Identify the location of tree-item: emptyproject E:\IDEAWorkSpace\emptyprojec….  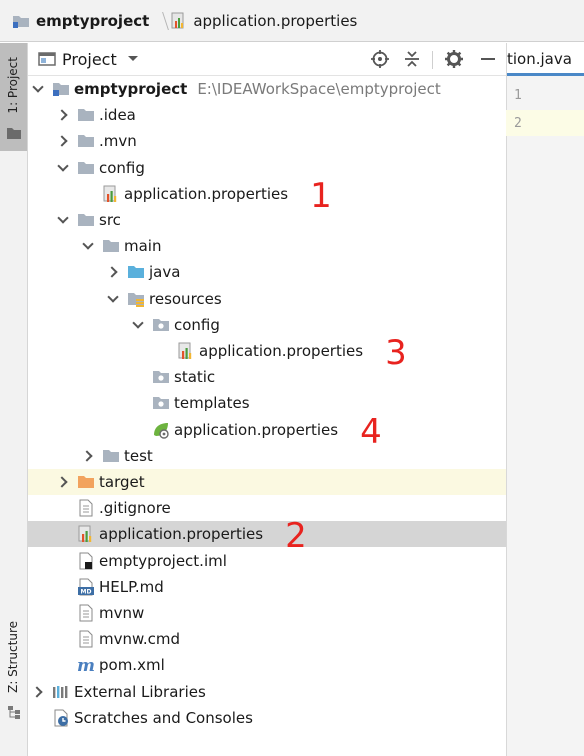
(267, 89).